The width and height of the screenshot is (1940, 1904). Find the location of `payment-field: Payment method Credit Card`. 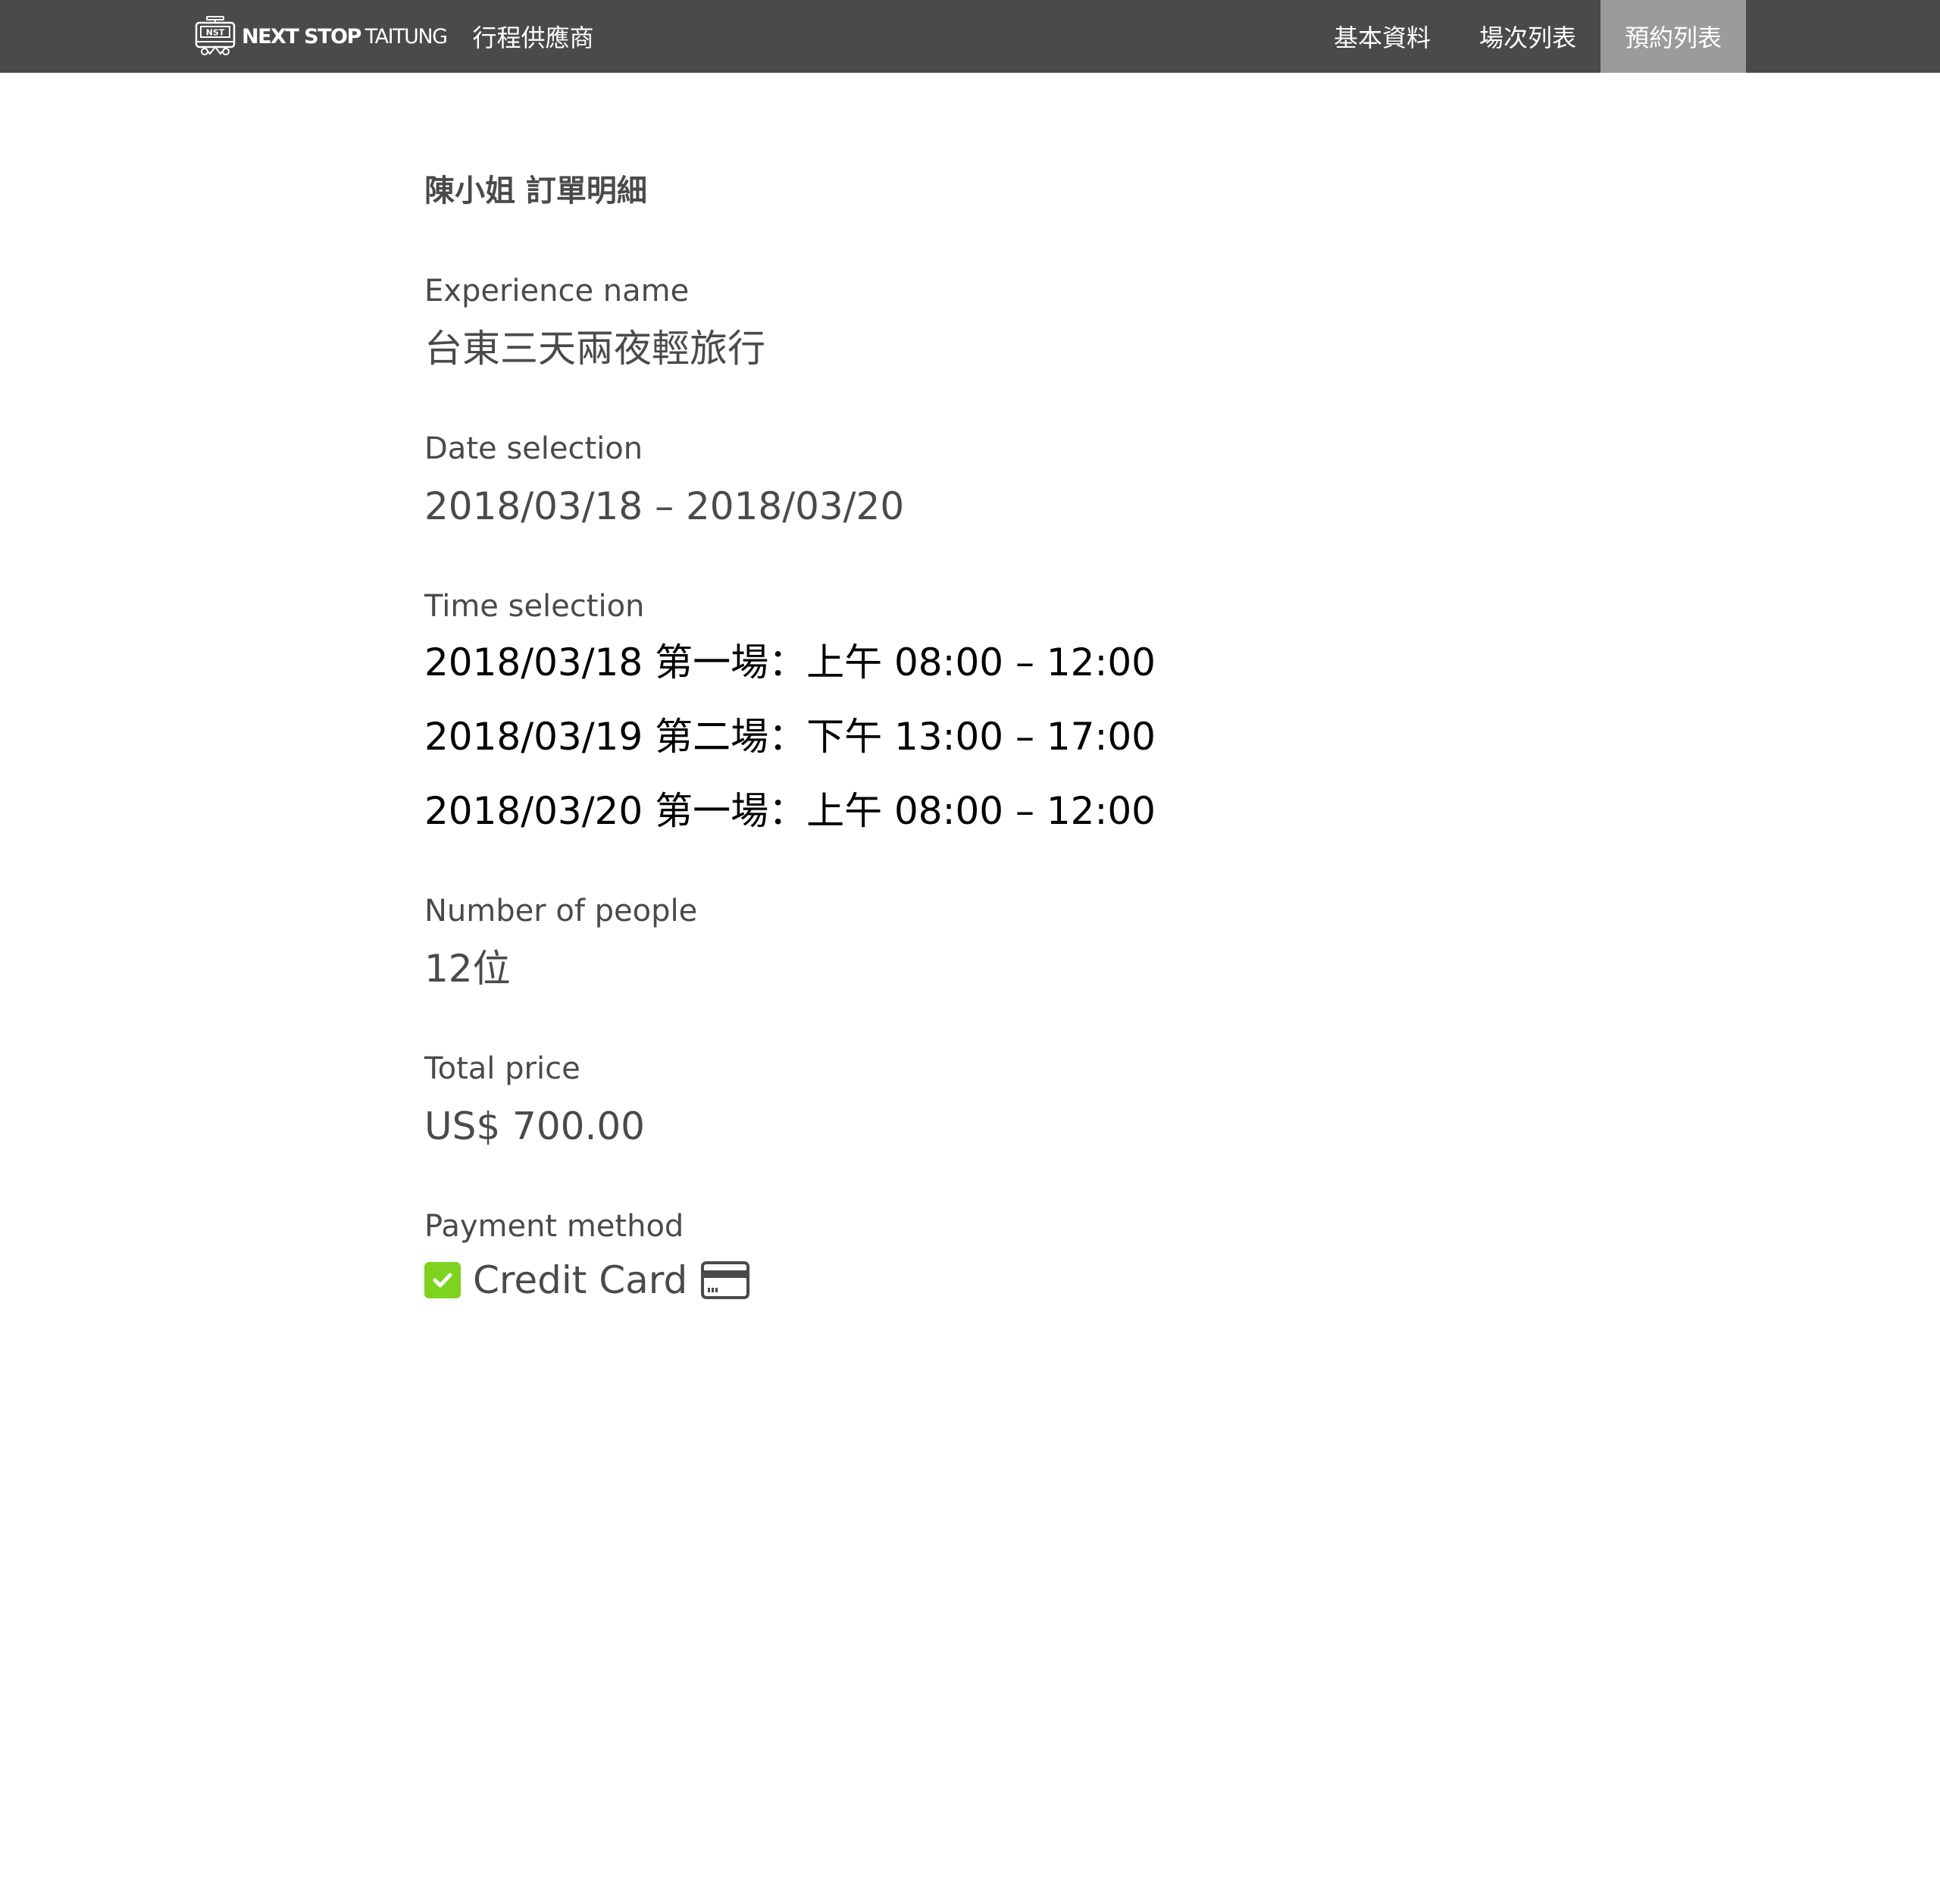

payment-field: Payment method Credit Card is located at coordinates (992, 1253).